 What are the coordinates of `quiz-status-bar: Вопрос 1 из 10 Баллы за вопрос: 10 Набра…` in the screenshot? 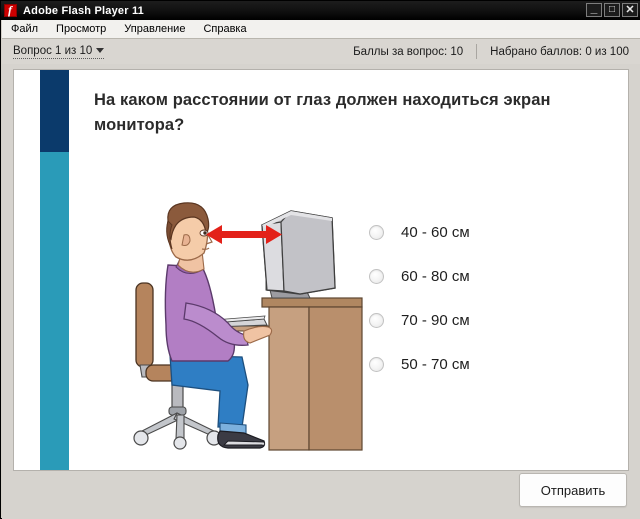 It's located at (321, 51).